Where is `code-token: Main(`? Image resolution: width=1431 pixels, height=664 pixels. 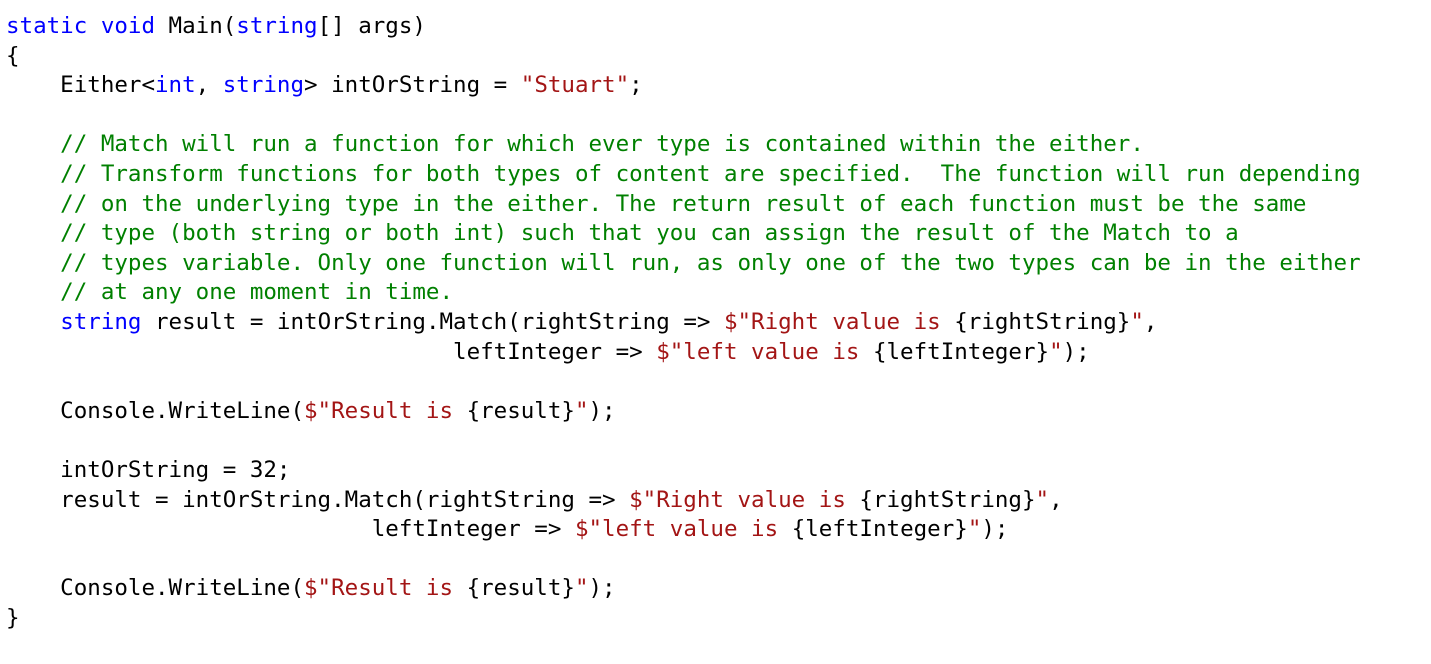
code-token: Main( is located at coordinates (196, 26).